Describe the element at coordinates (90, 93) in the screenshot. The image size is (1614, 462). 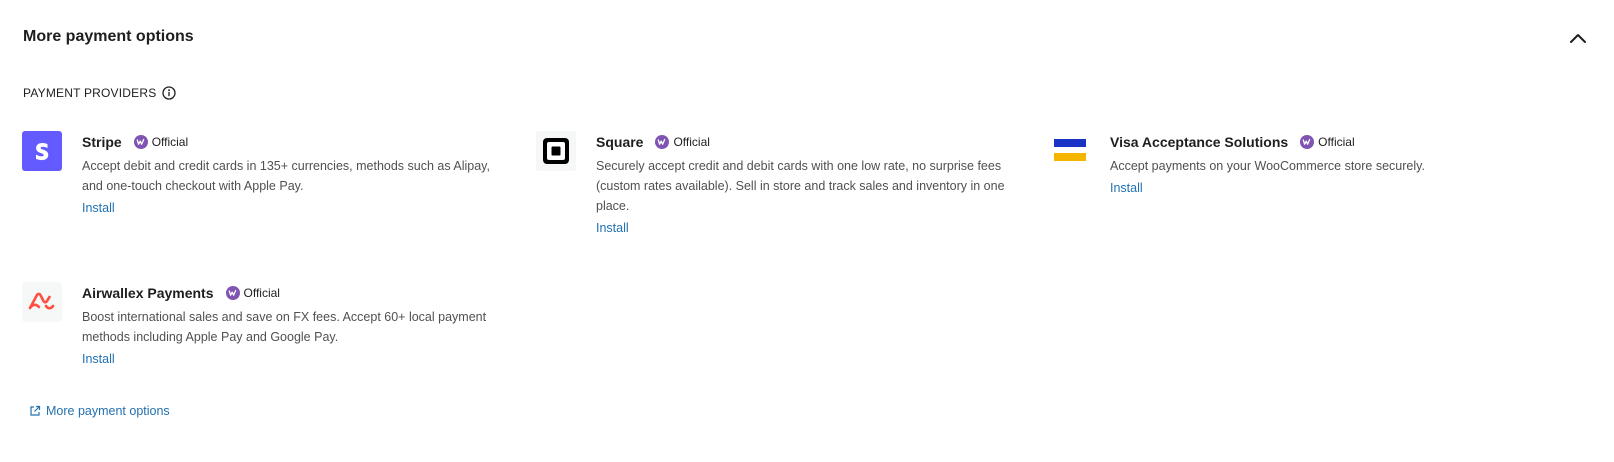
I see `payment-providers-label: PAYMENT PROVIDERS` at that location.